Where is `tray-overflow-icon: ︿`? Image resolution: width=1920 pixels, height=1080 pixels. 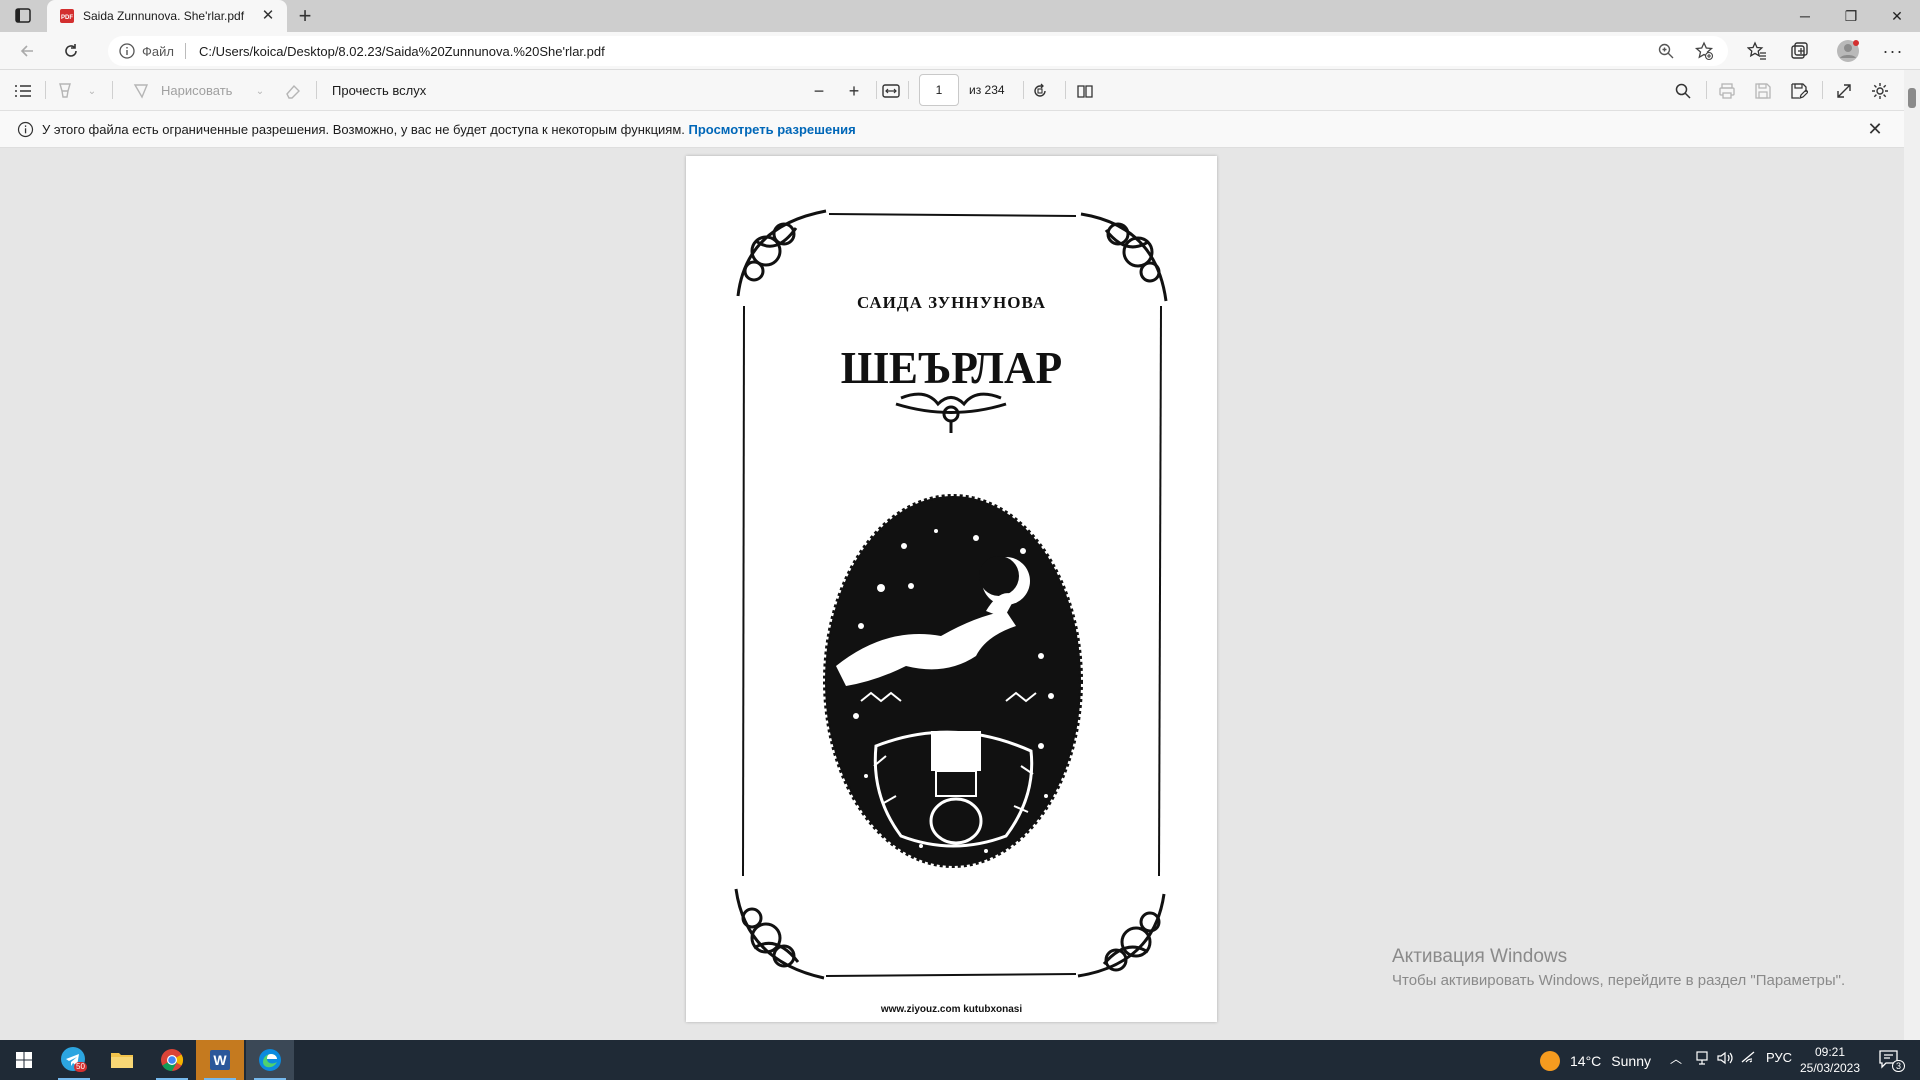
tray-overflow-icon: ︿ is located at coordinates (1676, 1058).